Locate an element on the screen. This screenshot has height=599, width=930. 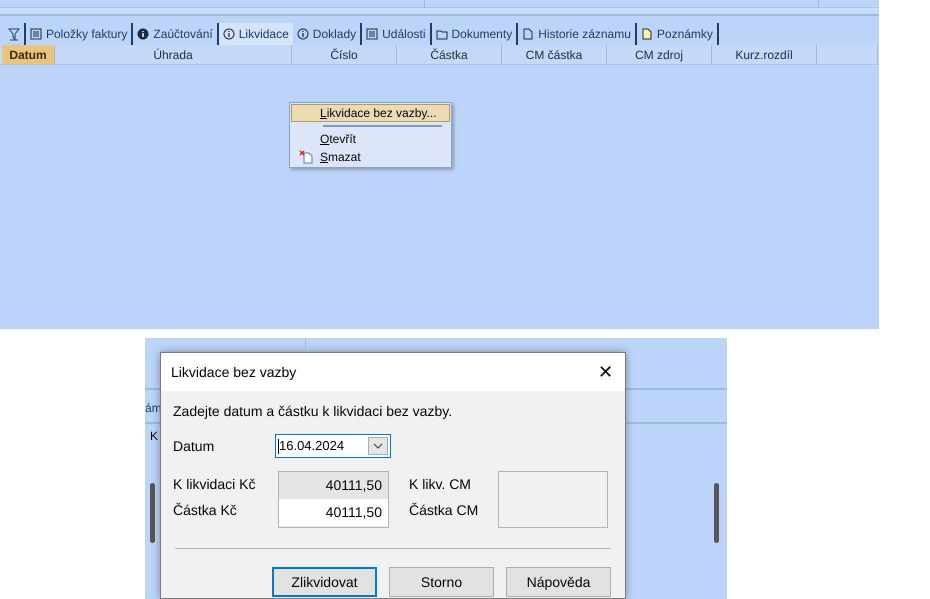
filter-icon is located at coordinates (14, 34).